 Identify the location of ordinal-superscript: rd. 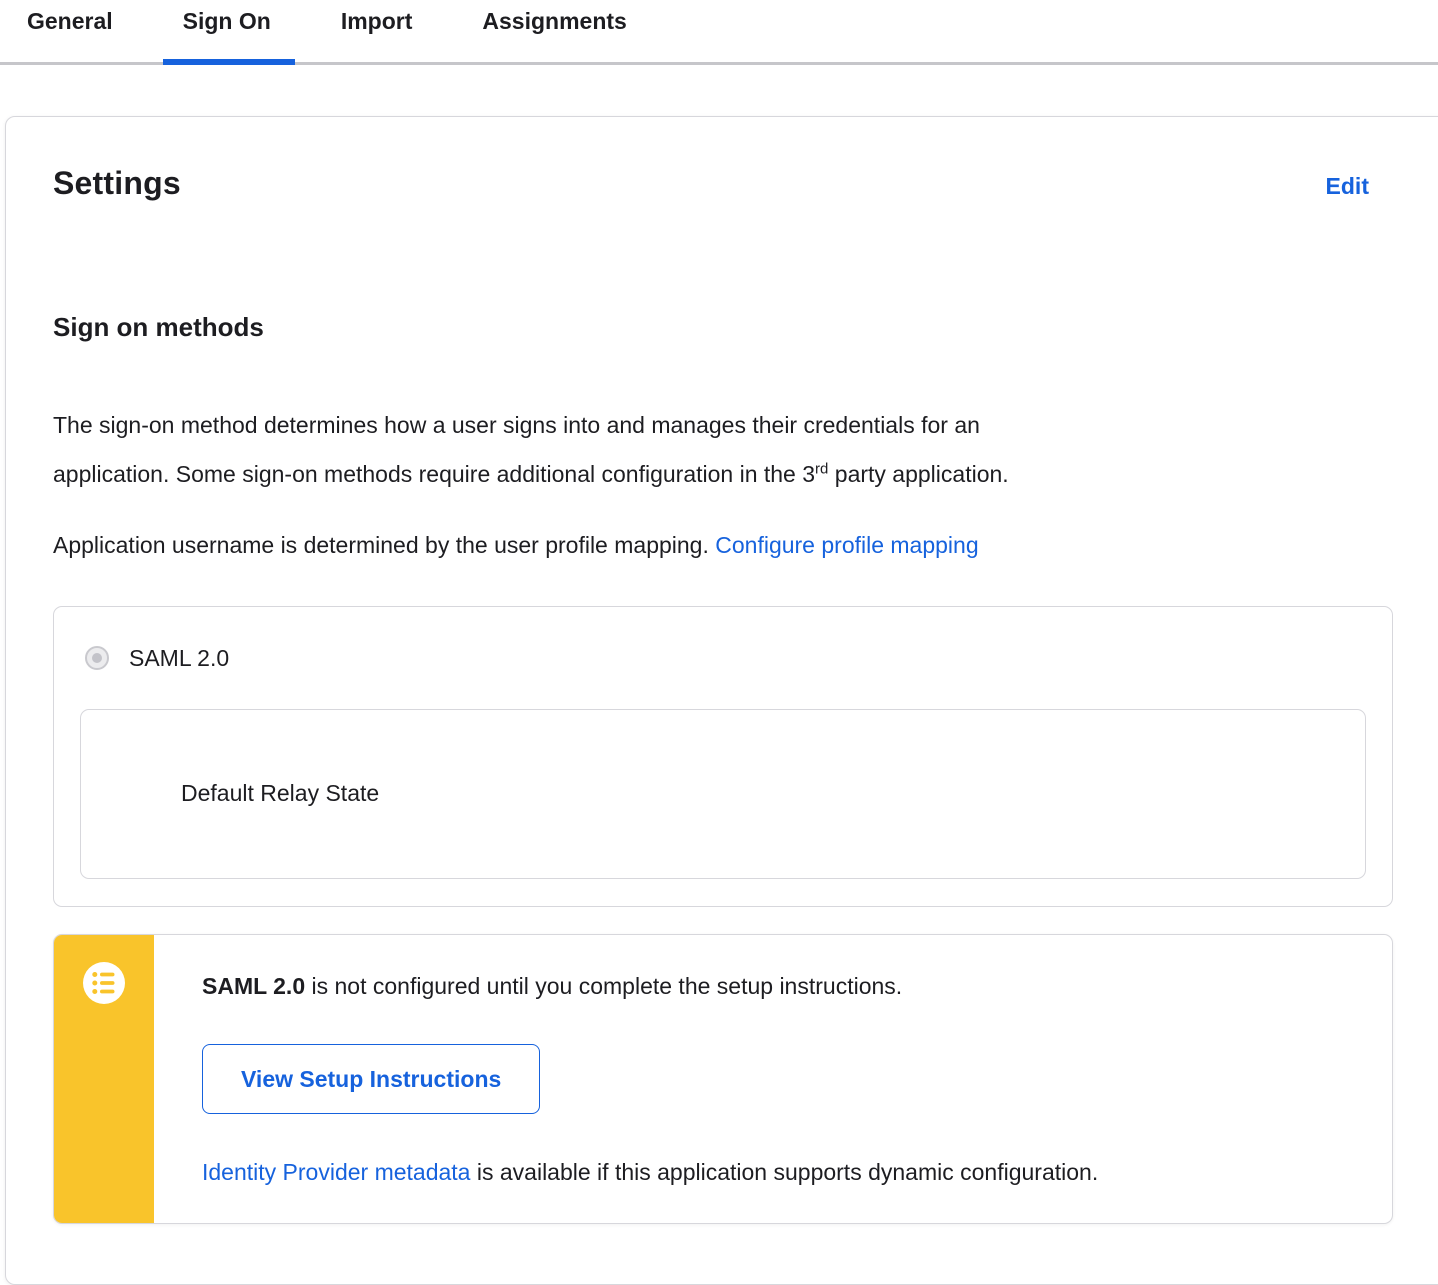
(822, 468).